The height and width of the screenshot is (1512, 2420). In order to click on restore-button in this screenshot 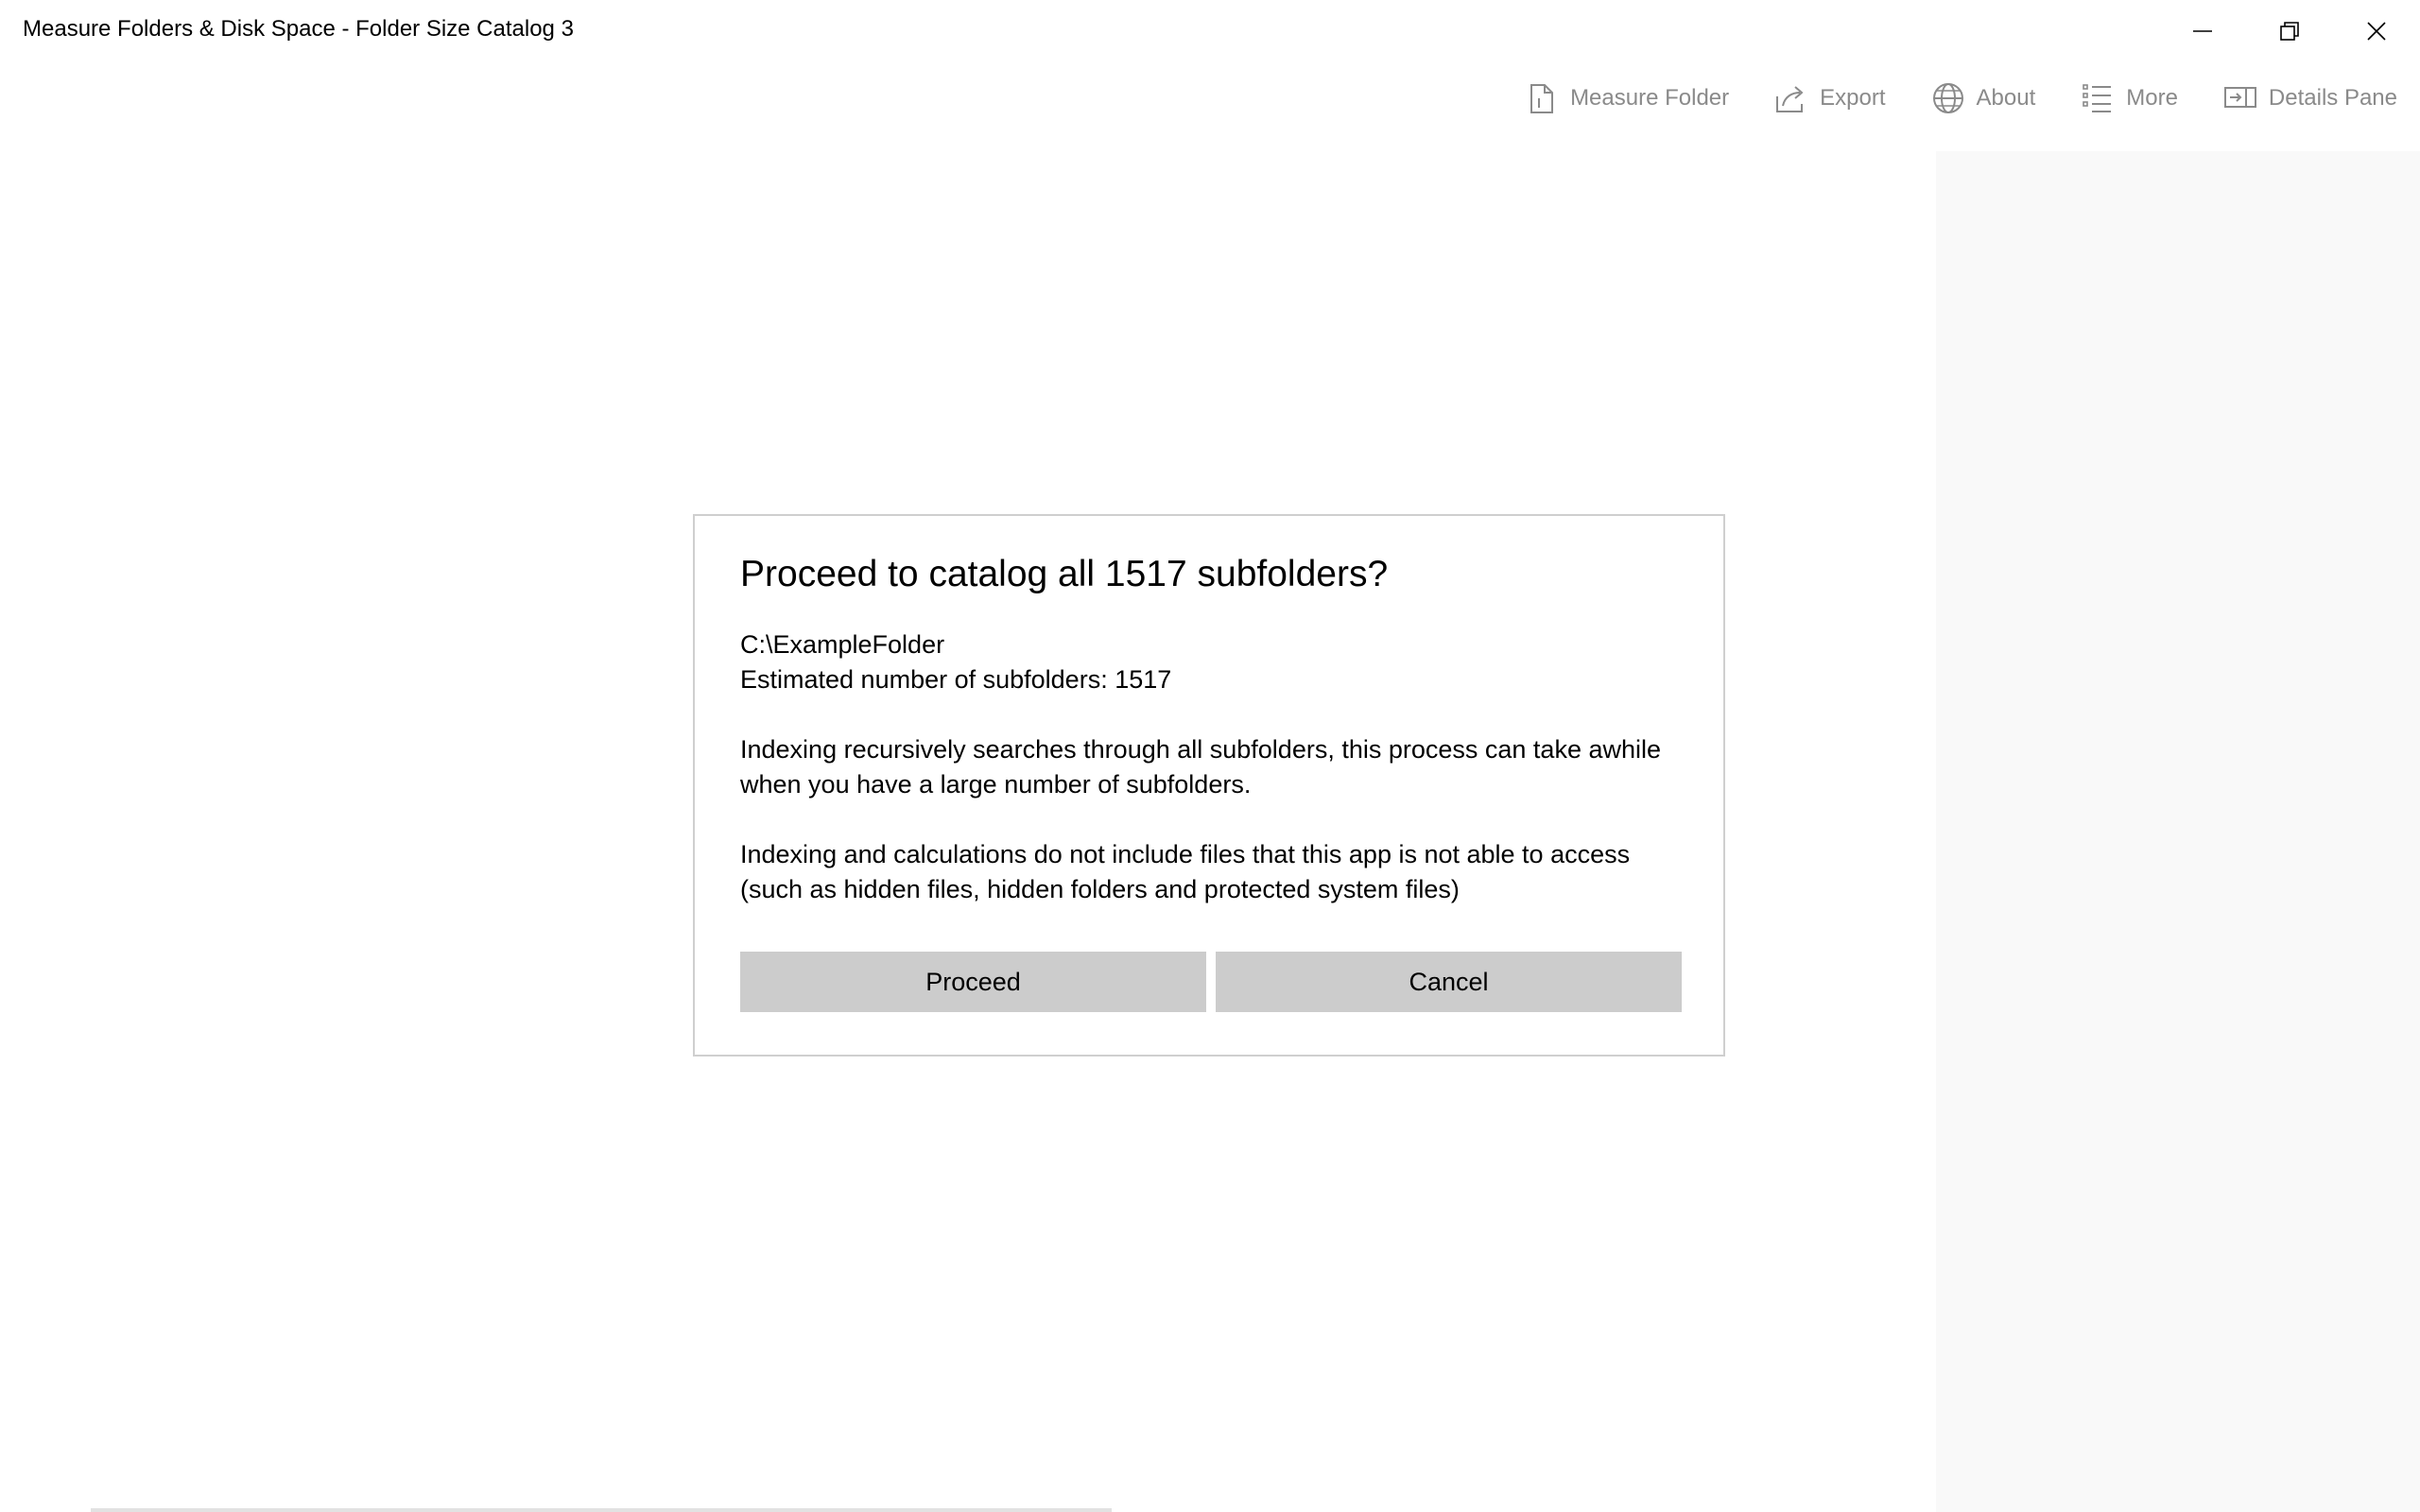, I will do `click(2289, 31)`.